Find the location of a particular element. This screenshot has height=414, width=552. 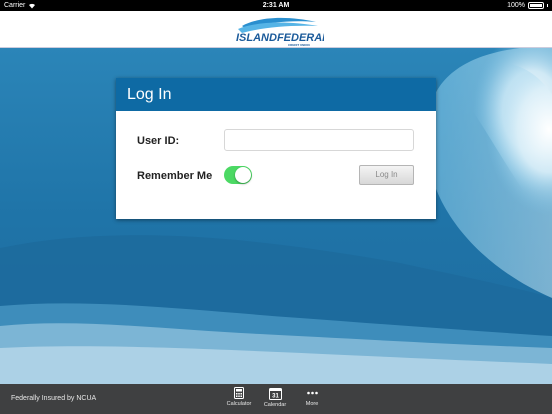

battery-icon is located at coordinates (536, 5).